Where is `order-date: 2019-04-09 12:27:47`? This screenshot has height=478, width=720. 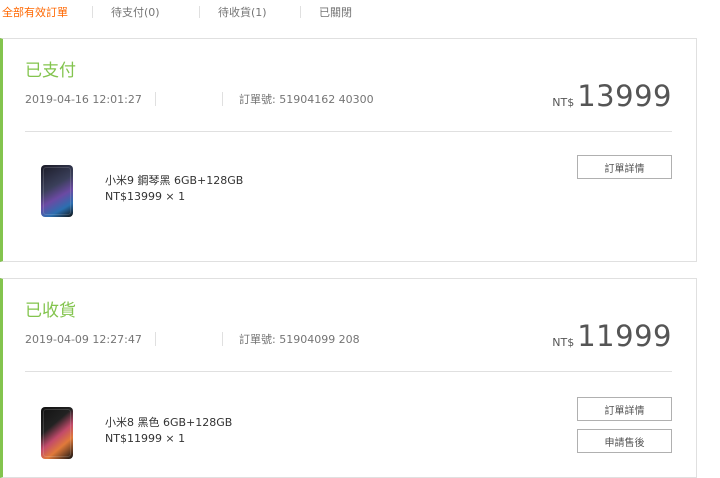 order-date: 2019-04-09 12:27:47 is located at coordinates (83, 339).